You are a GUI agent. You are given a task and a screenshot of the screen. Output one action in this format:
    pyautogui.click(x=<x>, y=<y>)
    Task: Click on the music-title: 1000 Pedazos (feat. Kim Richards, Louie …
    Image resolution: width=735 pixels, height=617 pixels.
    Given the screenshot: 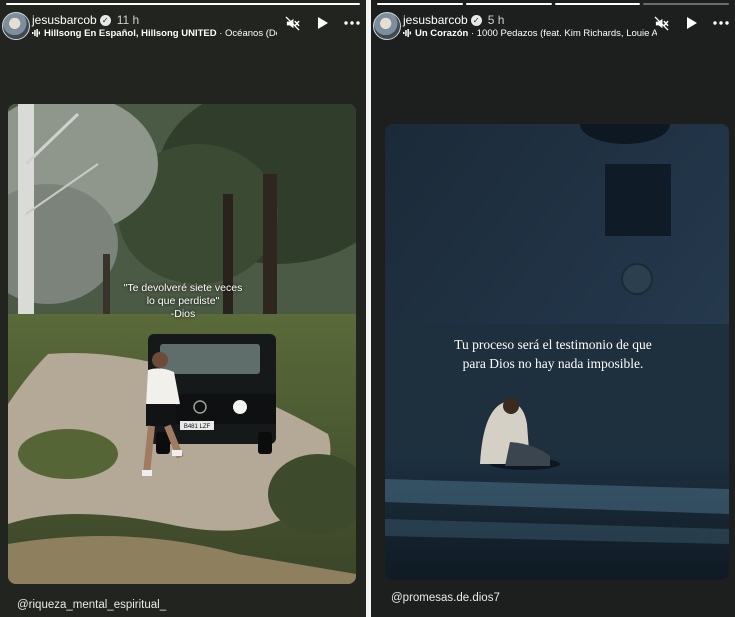 What is the action you would take?
    pyautogui.click(x=566, y=33)
    